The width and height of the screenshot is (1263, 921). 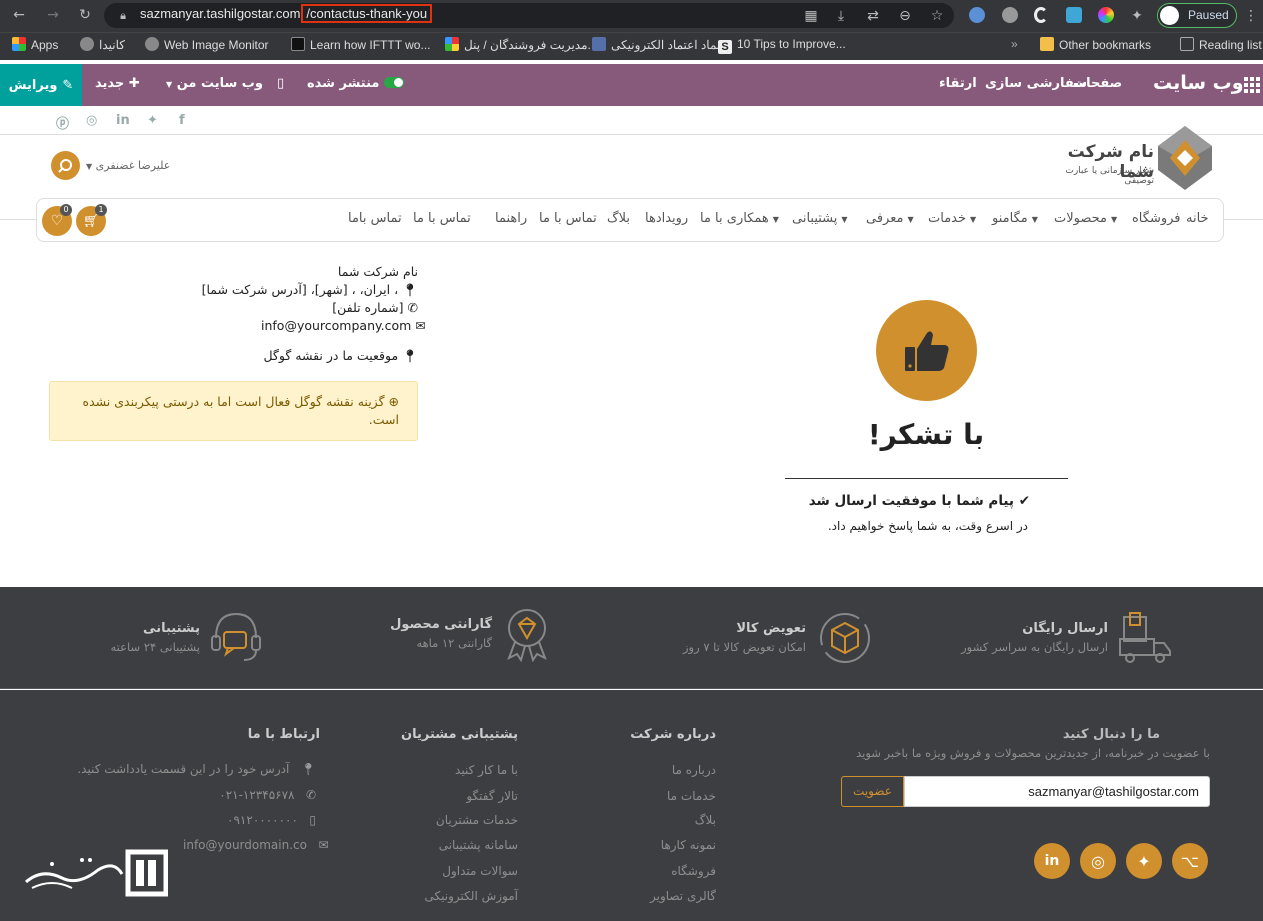 What do you see at coordinates (927, 526) in the screenshot?
I see `reply-note: در اسرع وقت، به شما پاسخ خواهیم داد.` at bounding box center [927, 526].